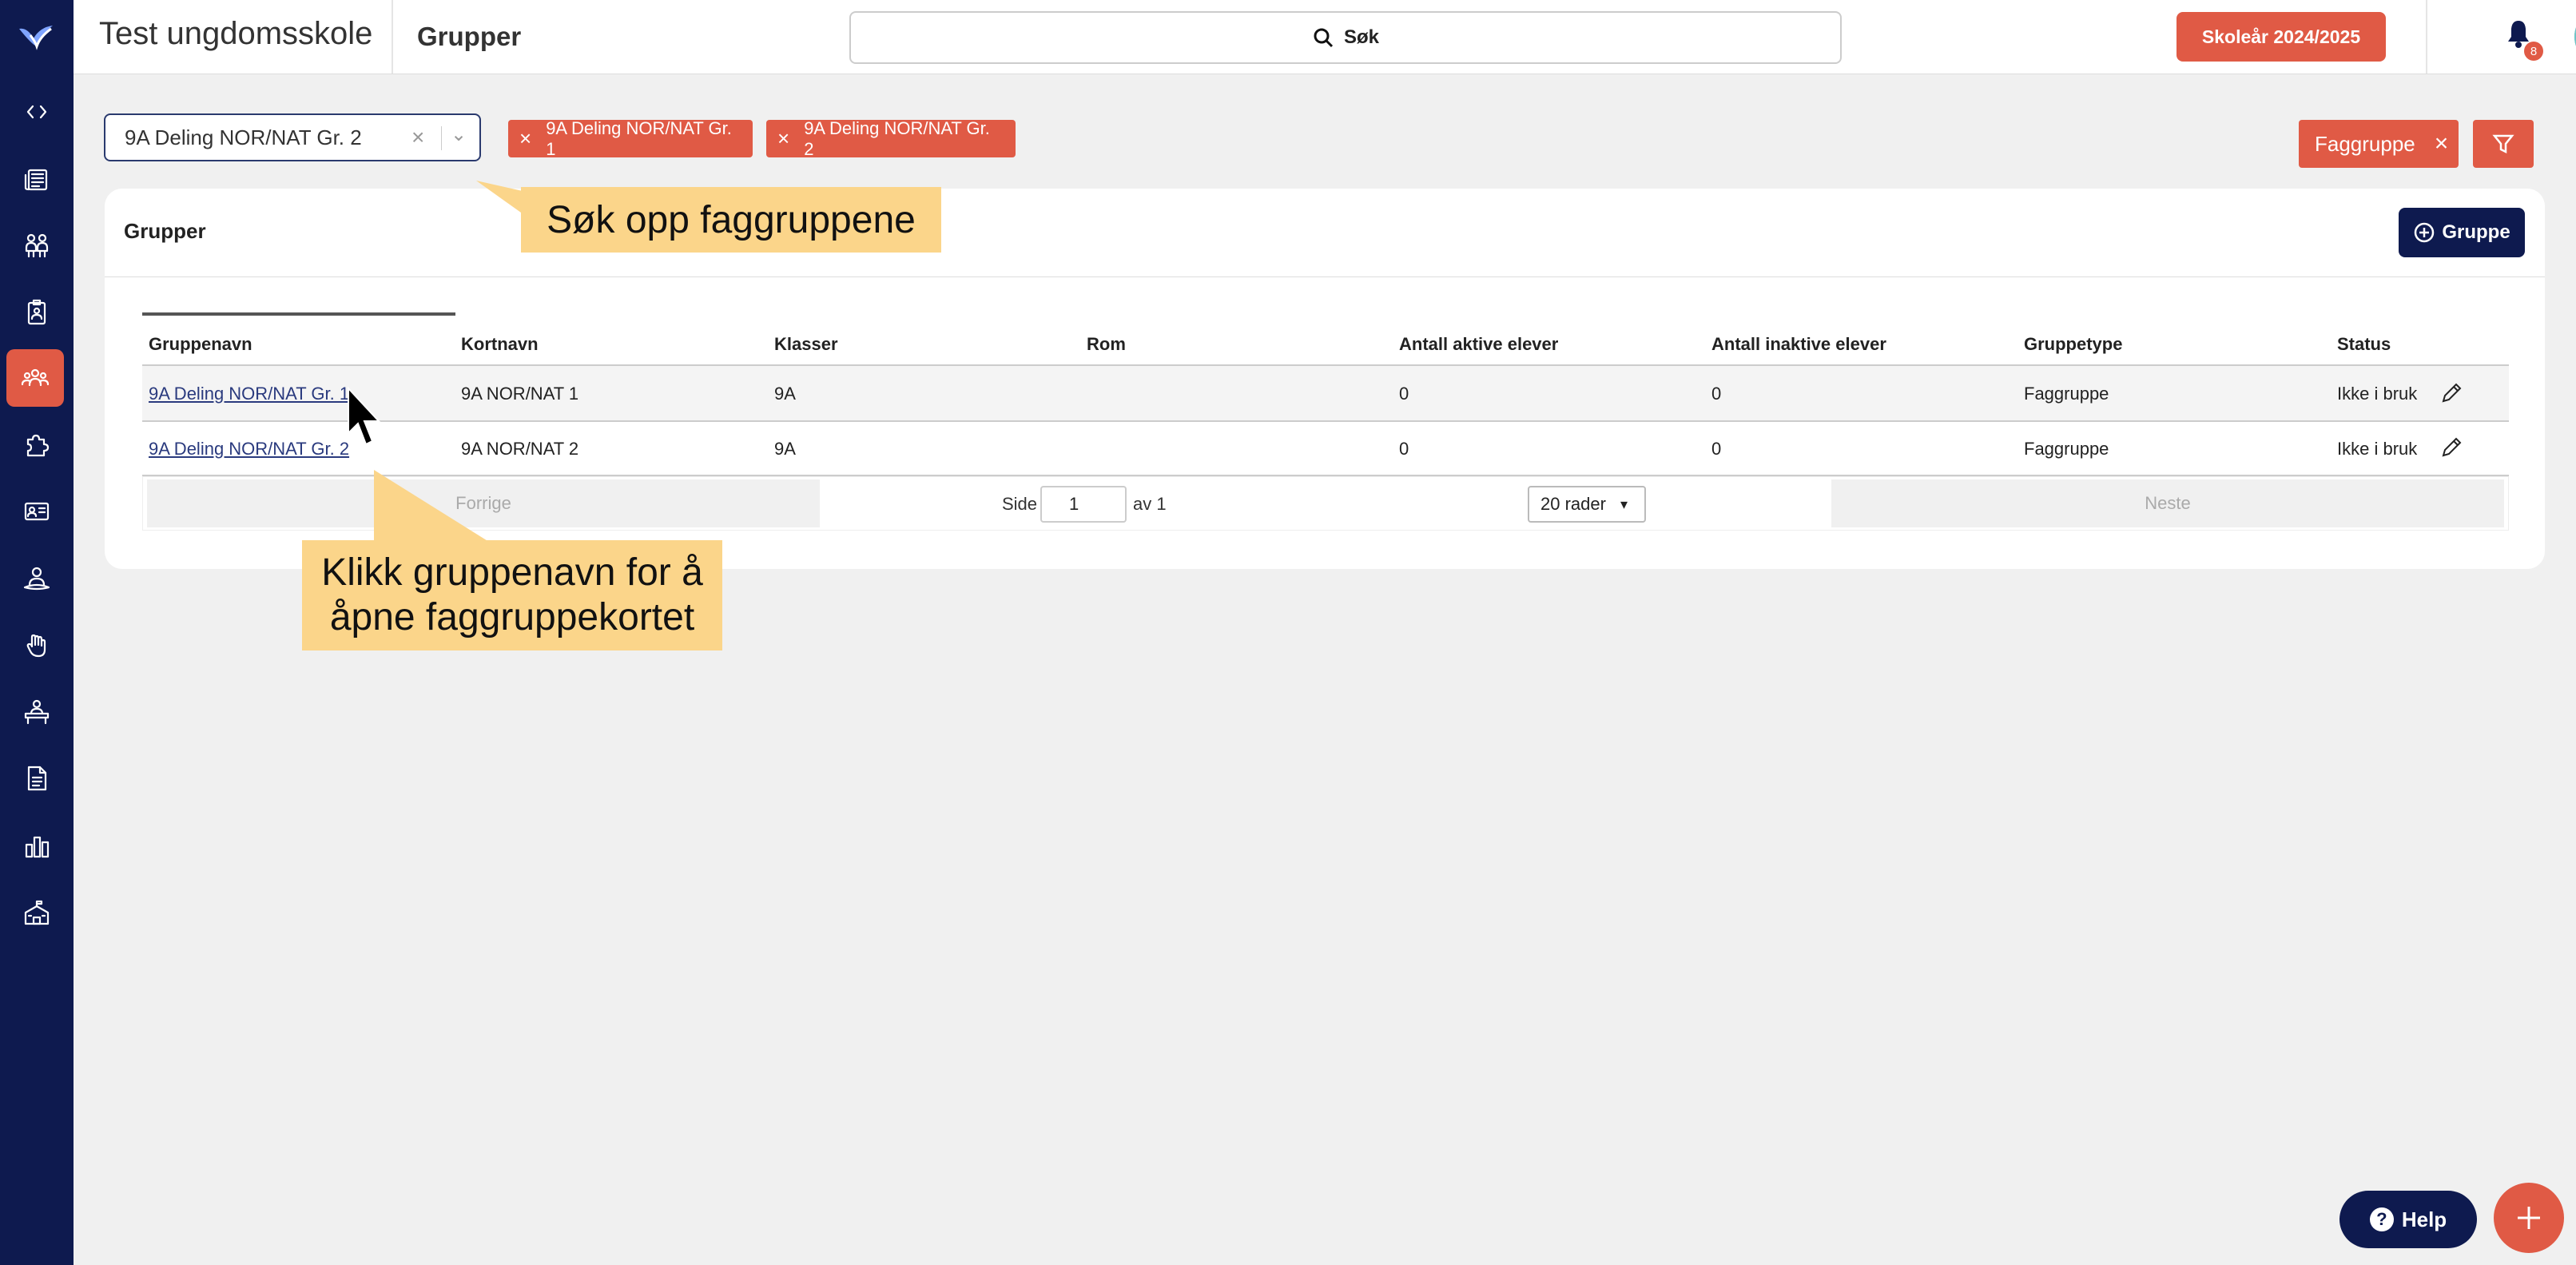  I want to click on filter-chip: × 9A Deling NOR/NAT Gr. 2, so click(891, 138).